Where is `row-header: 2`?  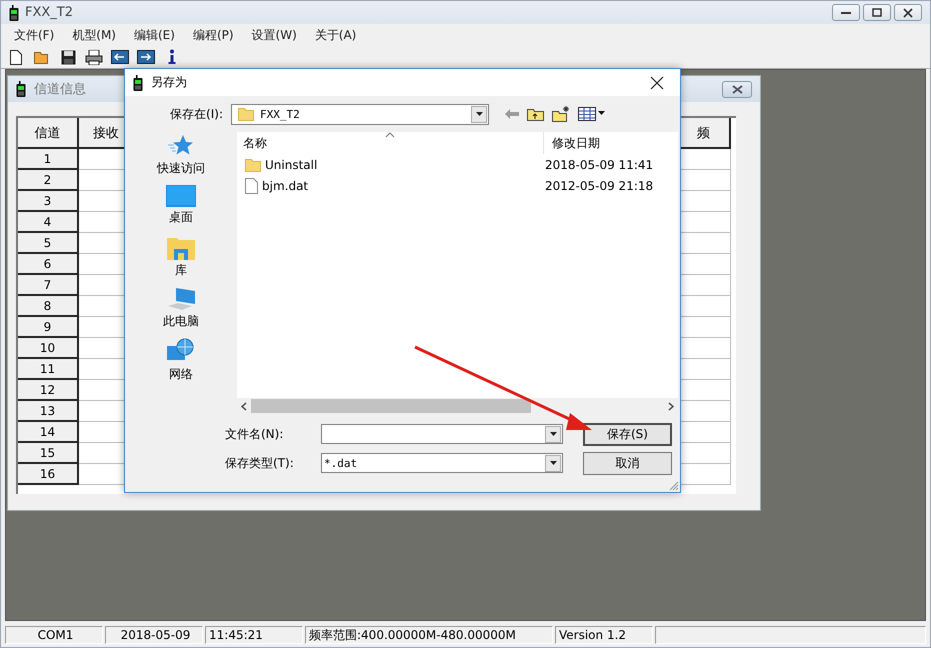
row-header: 2 is located at coordinates (48, 180).